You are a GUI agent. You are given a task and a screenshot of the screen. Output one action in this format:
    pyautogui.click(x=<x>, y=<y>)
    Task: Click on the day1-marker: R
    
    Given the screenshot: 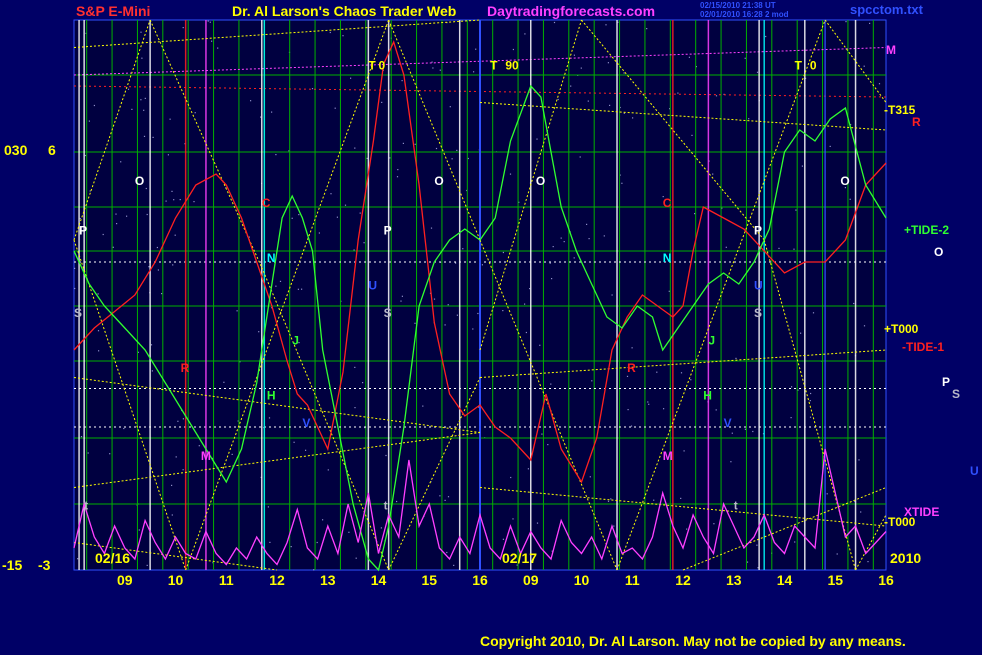 What is the action you would take?
    pyautogui.click(x=185, y=368)
    